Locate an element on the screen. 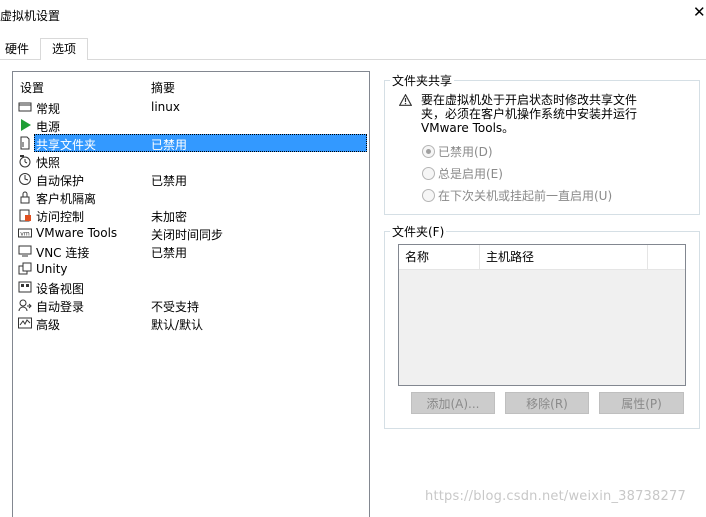  settings-row-name: 自动保护 is located at coordinates (60, 181).